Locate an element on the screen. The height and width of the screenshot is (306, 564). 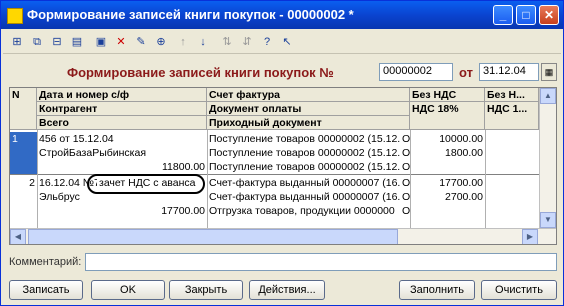
receipt-doc: Отгрузка товаров, продукции 0000000 is located at coordinates (304, 211).